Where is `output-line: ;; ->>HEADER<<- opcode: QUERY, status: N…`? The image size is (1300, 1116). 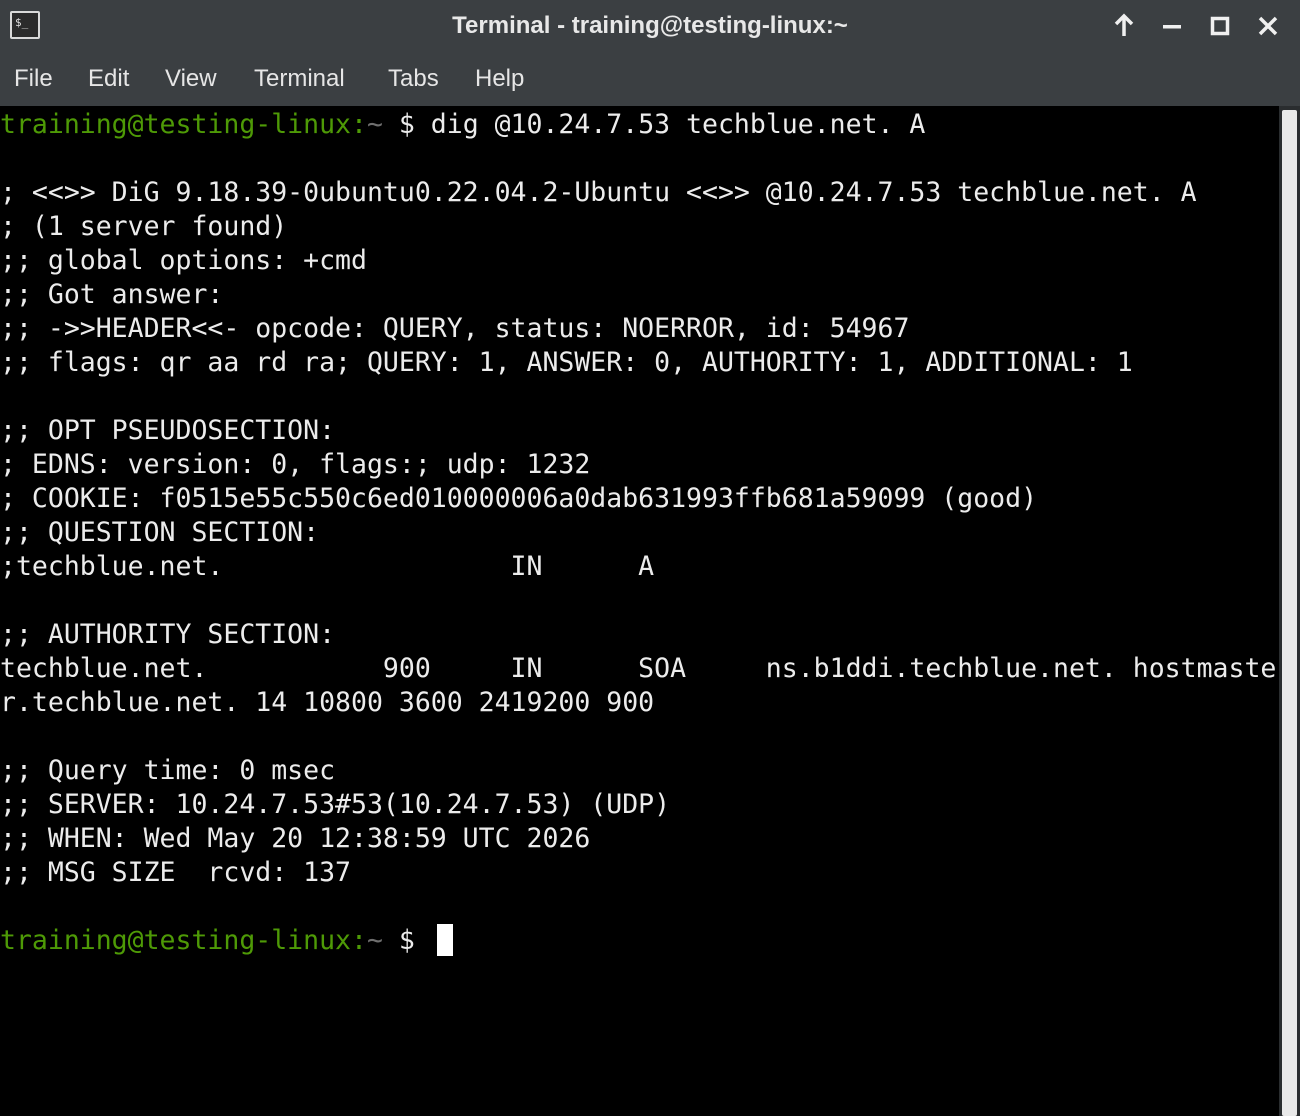 output-line: ;; ->>HEADER<<- opcode: QUERY, status: N… is located at coordinates (455, 328).